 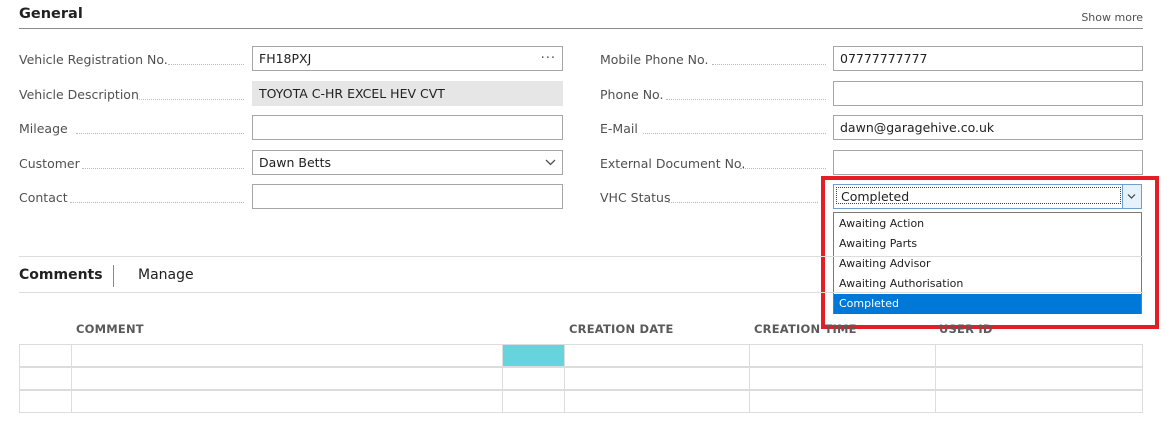 I want to click on tab-manage: Manage, so click(x=166, y=275).